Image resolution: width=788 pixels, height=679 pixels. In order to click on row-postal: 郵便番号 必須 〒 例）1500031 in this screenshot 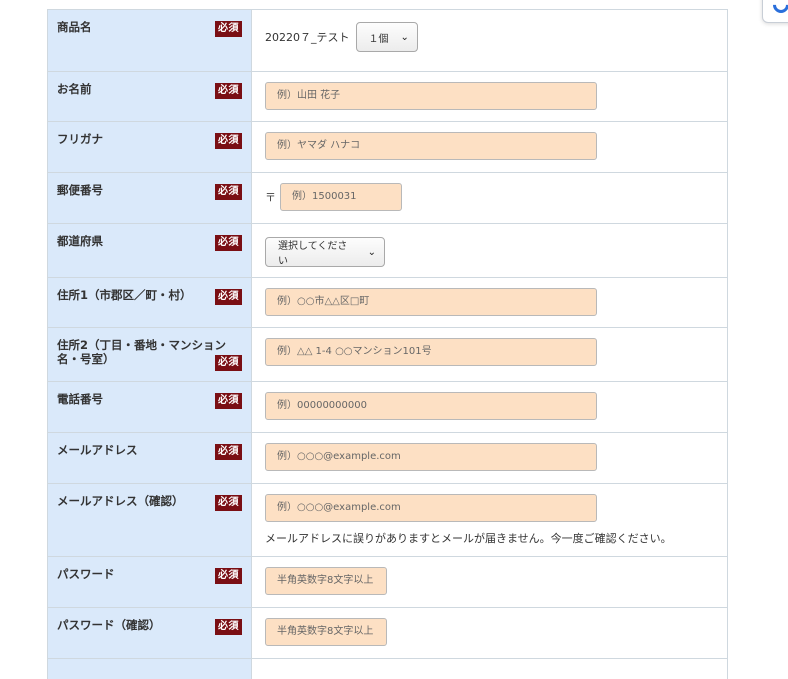, I will do `click(387, 198)`.